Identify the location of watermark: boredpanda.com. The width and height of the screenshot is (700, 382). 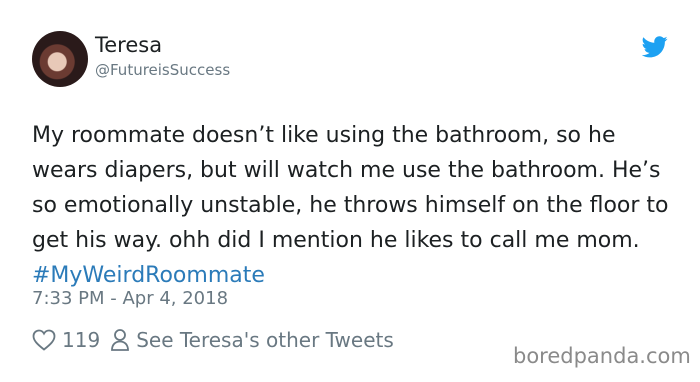
(602, 356).